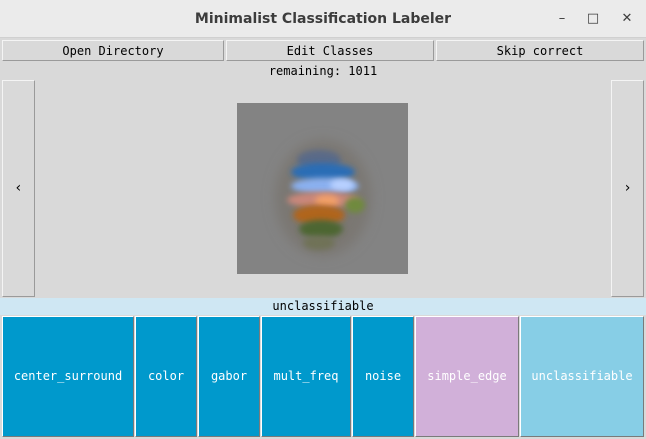  What do you see at coordinates (540, 50) in the screenshot?
I see `skip-correct-button: Skip correct` at bounding box center [540, 50].